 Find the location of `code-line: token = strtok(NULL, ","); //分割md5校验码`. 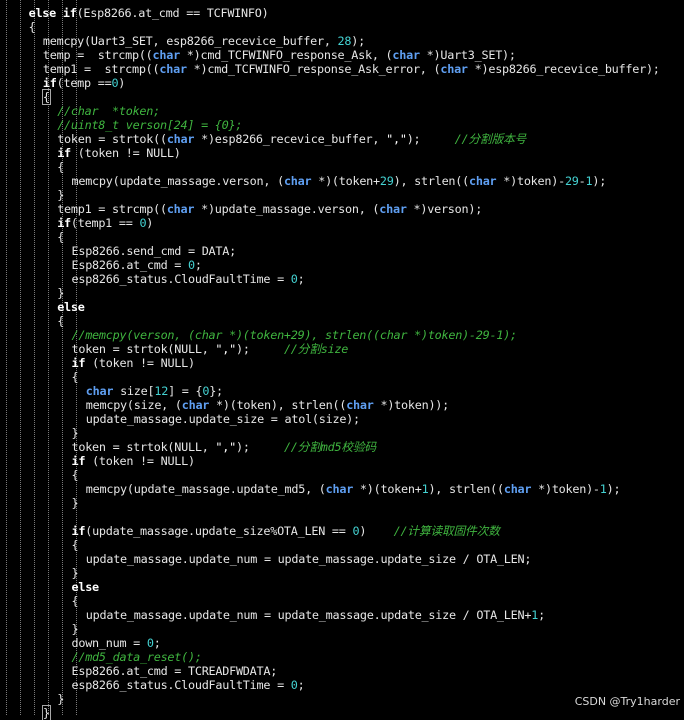

code-line: token = strtok(NULL, ","); //分割md5校验码 is located at coordinates (224, 447).